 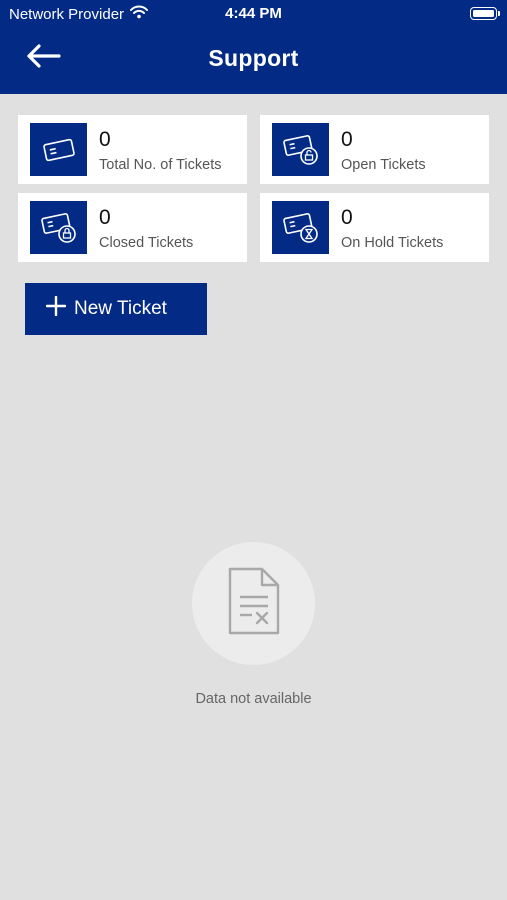 What do you see at coordinates (58, 227) in the screenshot?
I see `ticket-lock-icon` at bounding box center [58, 227].